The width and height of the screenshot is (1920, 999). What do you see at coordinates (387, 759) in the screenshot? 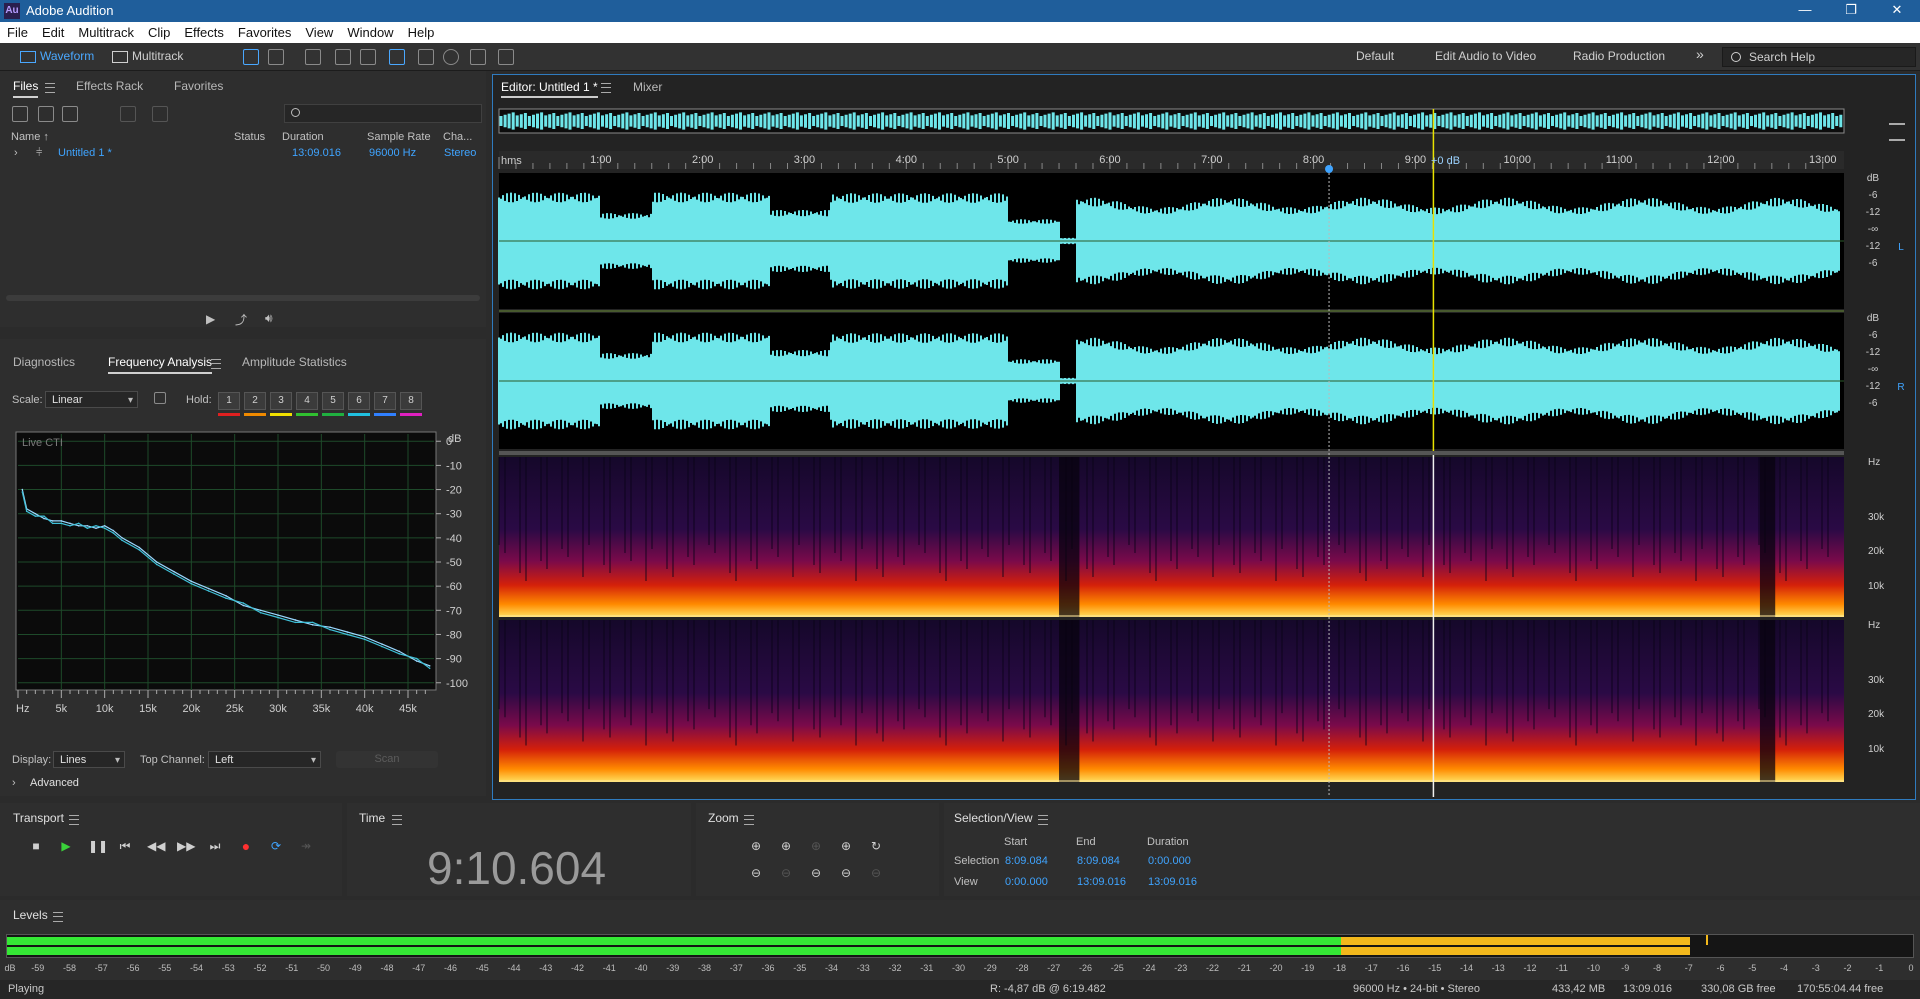
I see `scan-button: Scan` at bounding box center [387, 759].